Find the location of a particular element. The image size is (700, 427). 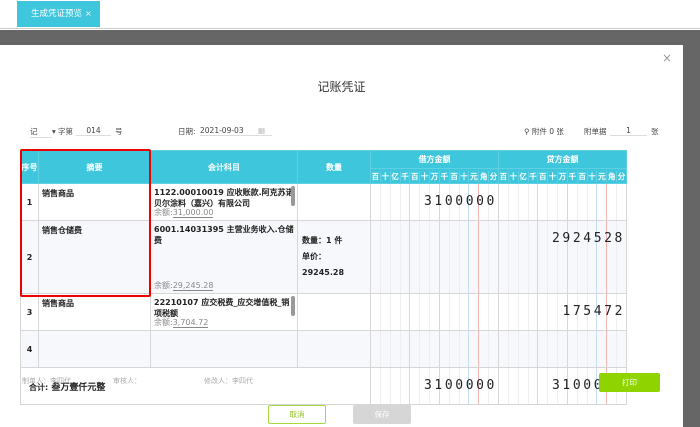

total-debit-value: 3100000 is located at coordinates (460, 385).